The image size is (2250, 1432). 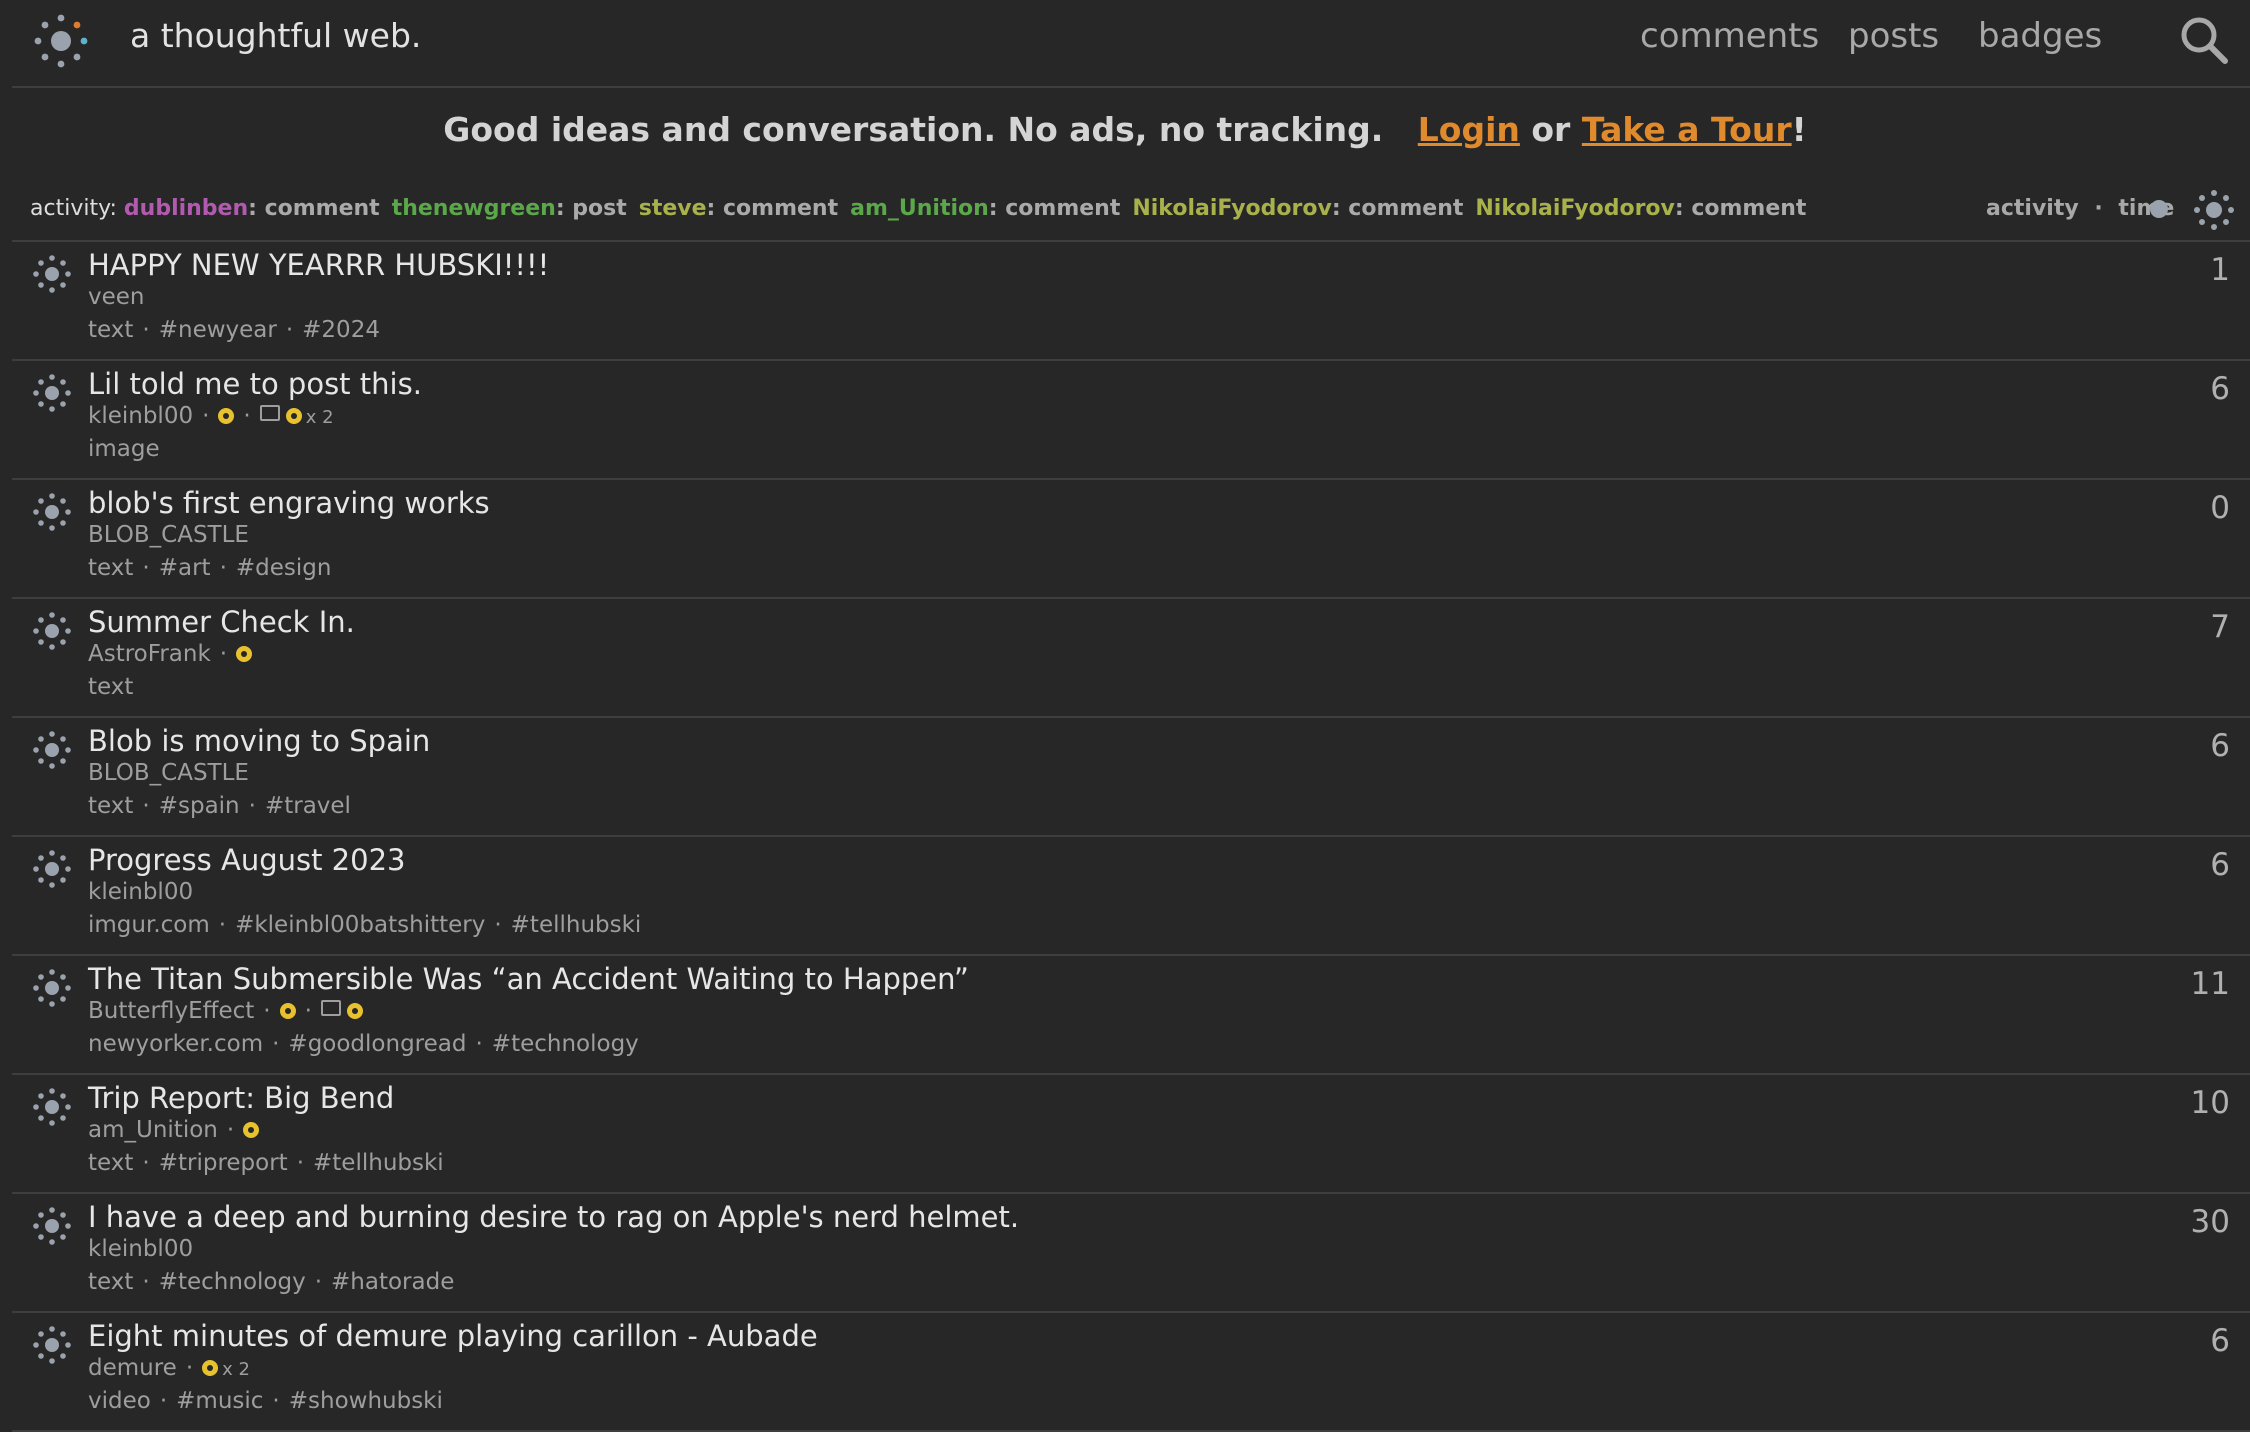 I want to click on activity-label: activity:, so click(x=73, y=208).